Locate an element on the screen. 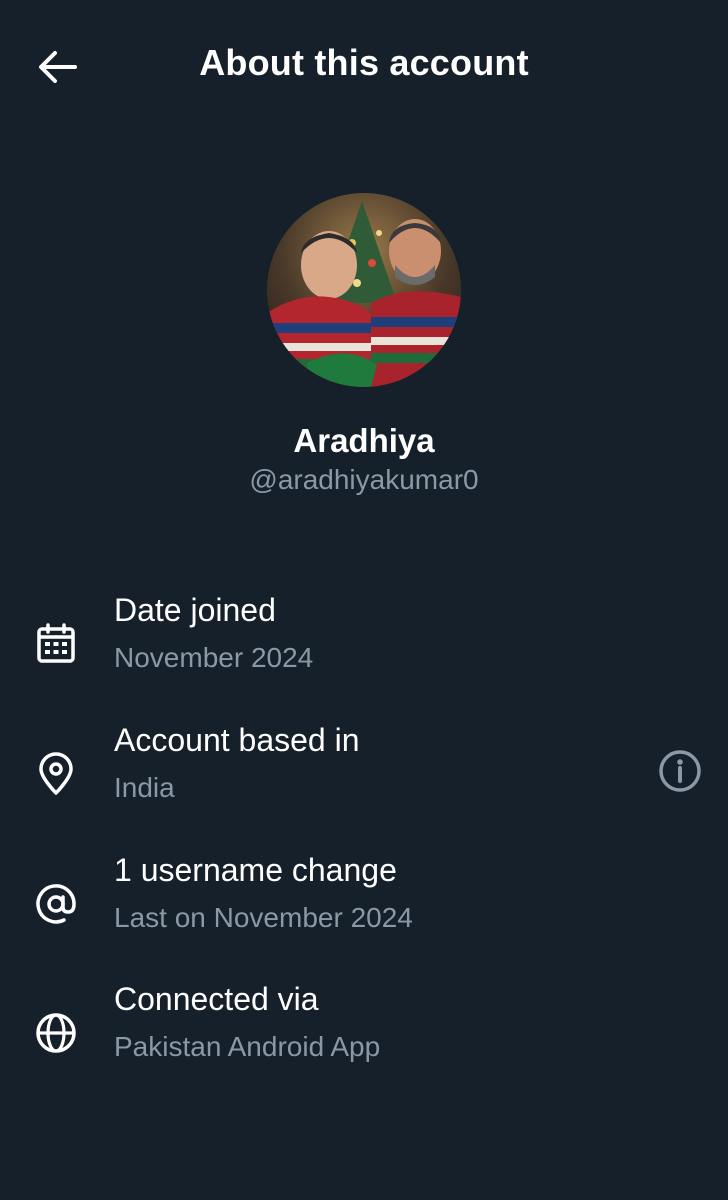  location-pin-icon is located at coordinates (56, 773).